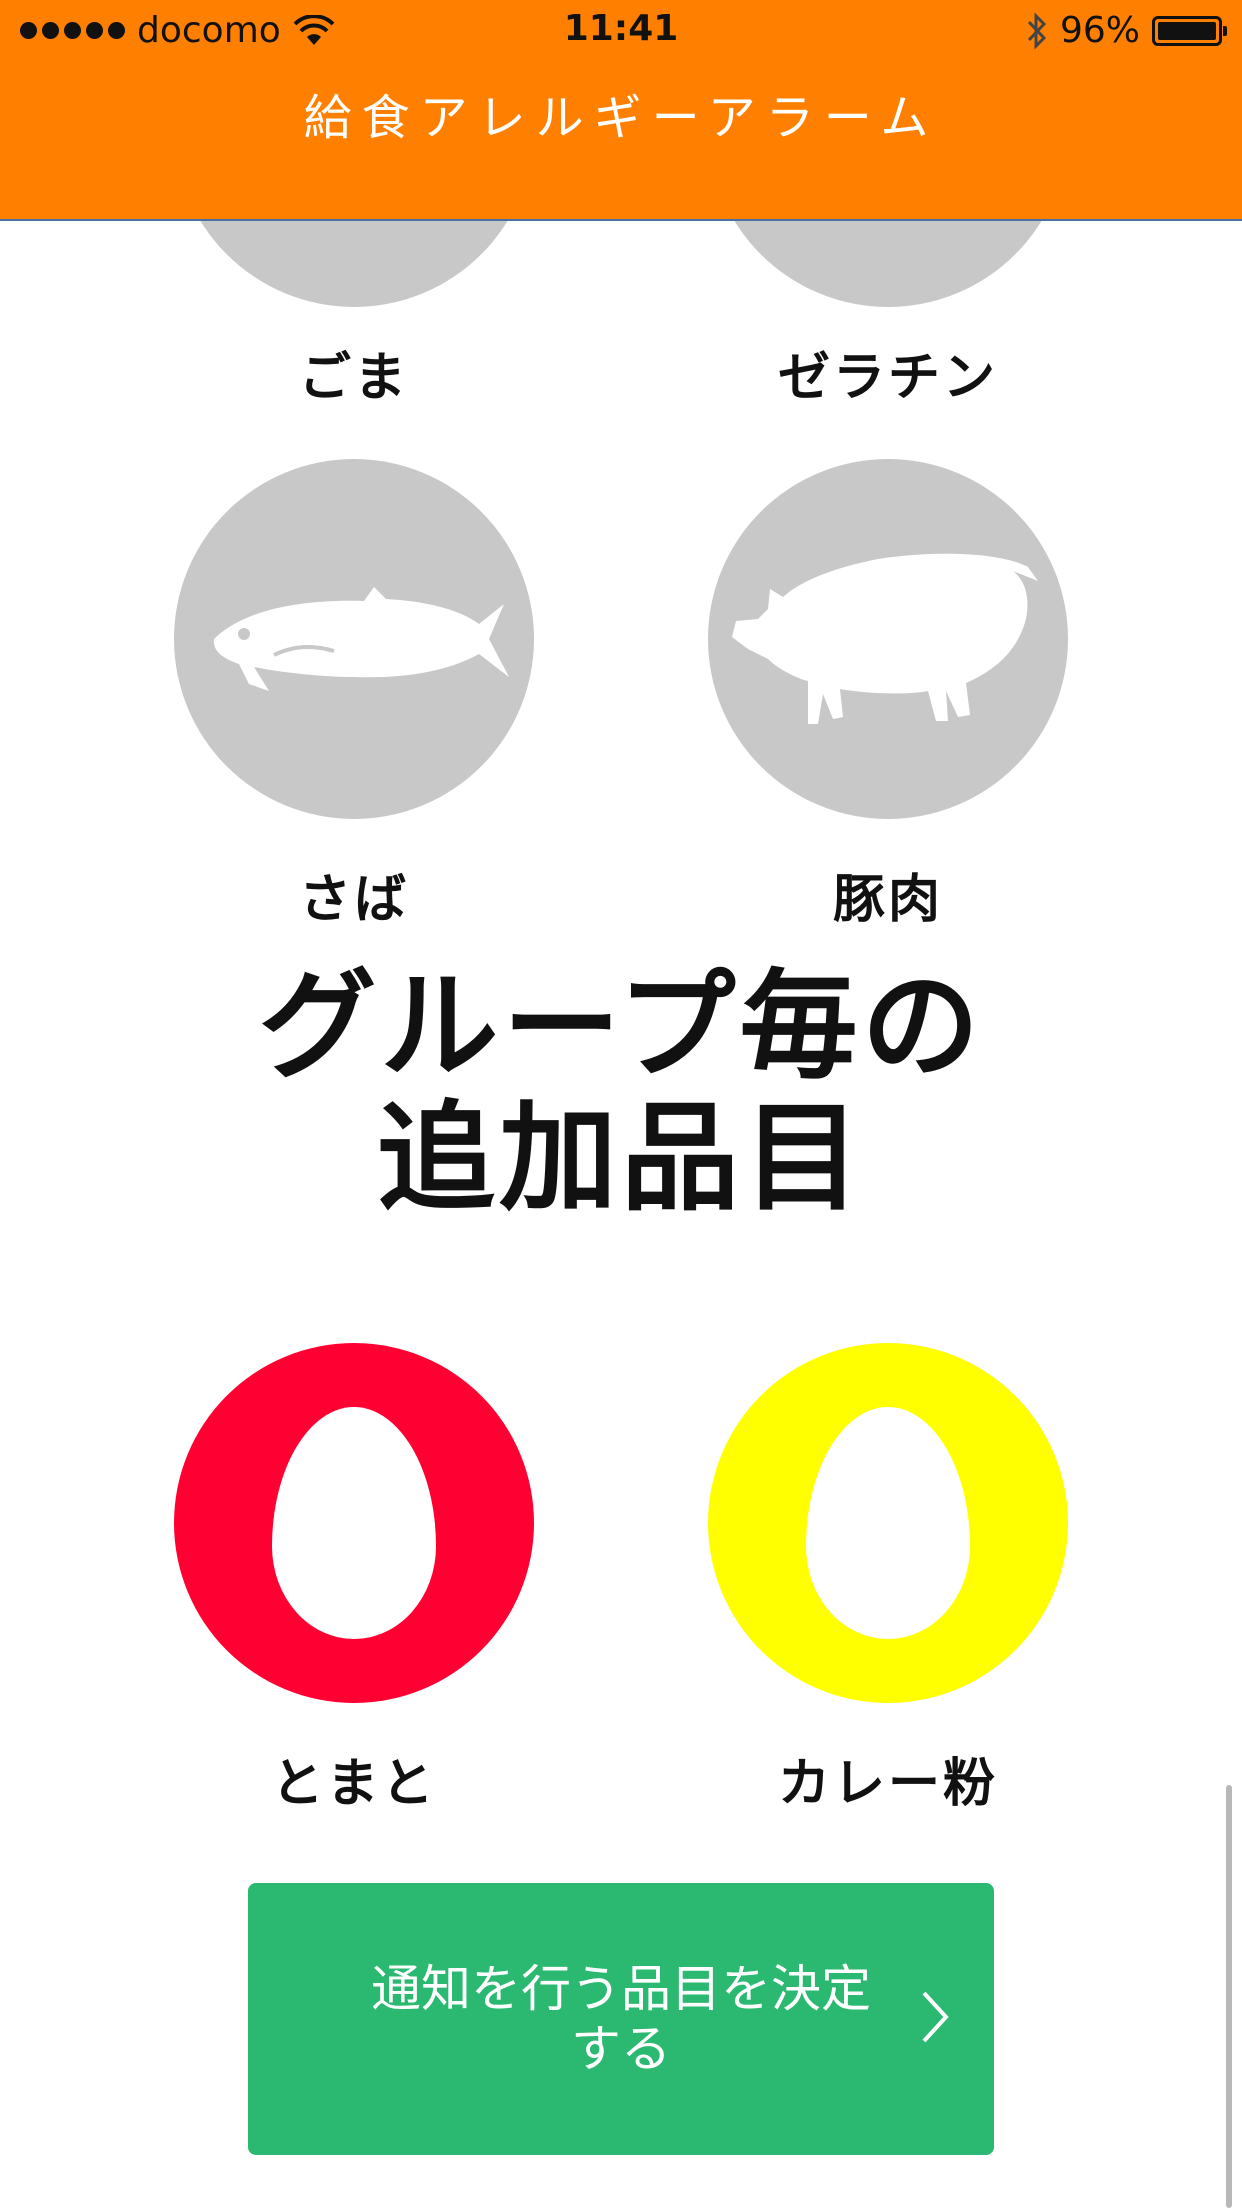 Image resolution: width=1242 pixels, height=2208 pixels. I want to click on status-bar: docomo 11:41 96%, so click(621, 30).